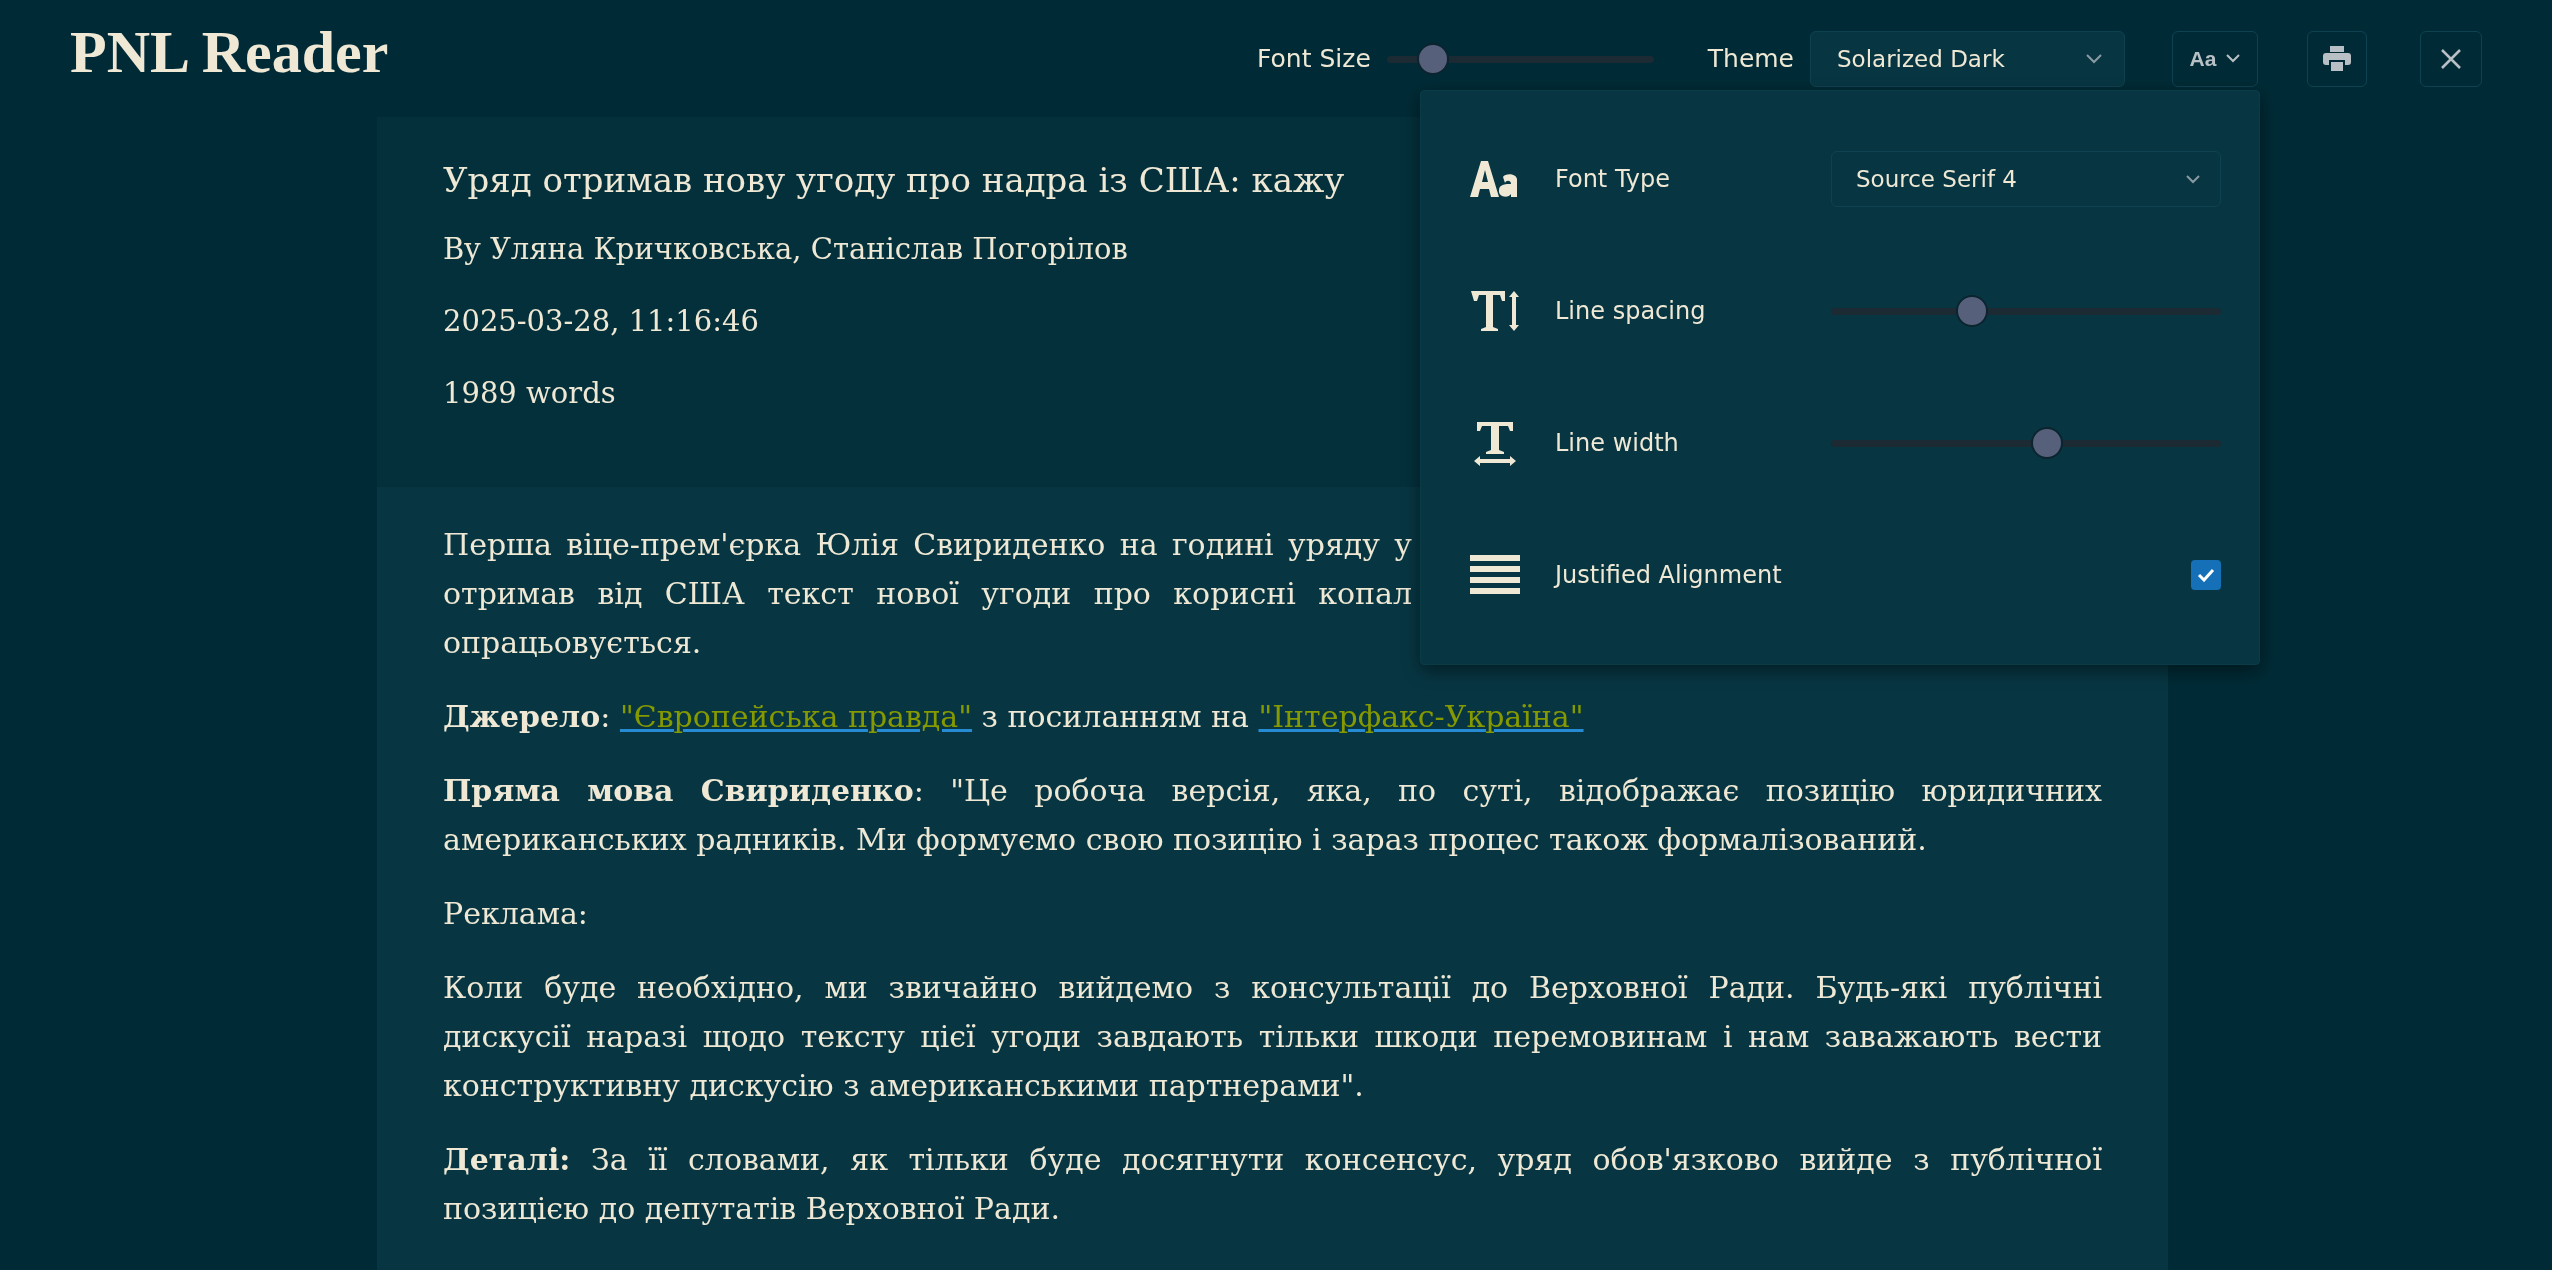 The height and width of the screenshot is (1270, 2552). Describe the element at coordinates (796, 716) in the screenshot. I see `link: "Європейська правда"` at that location.